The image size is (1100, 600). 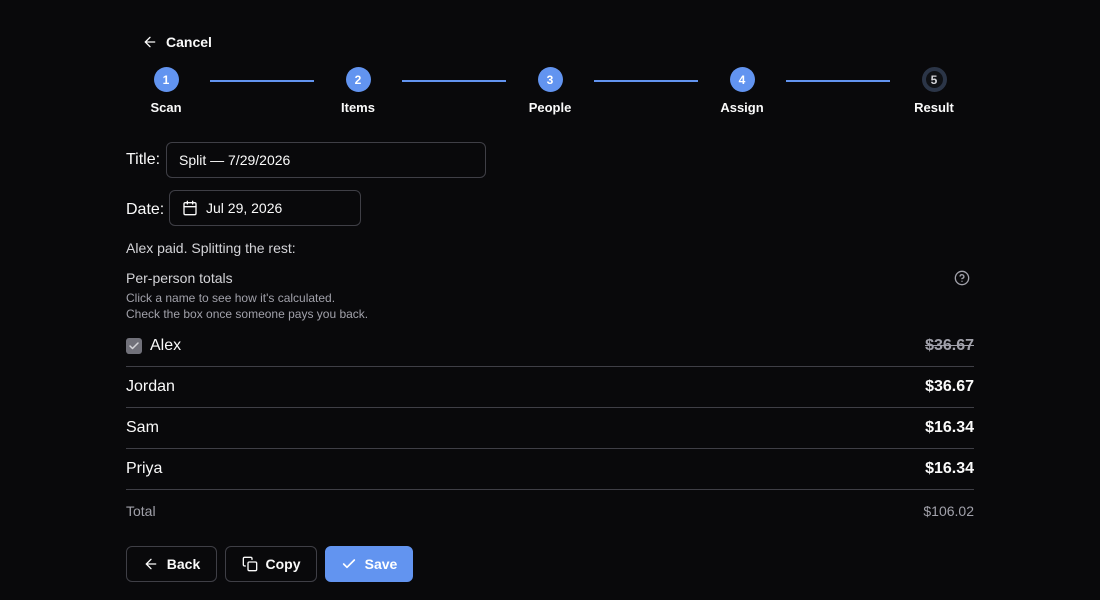 I want to click on step-assign: 4 Assign, so click(x=742, y=91).